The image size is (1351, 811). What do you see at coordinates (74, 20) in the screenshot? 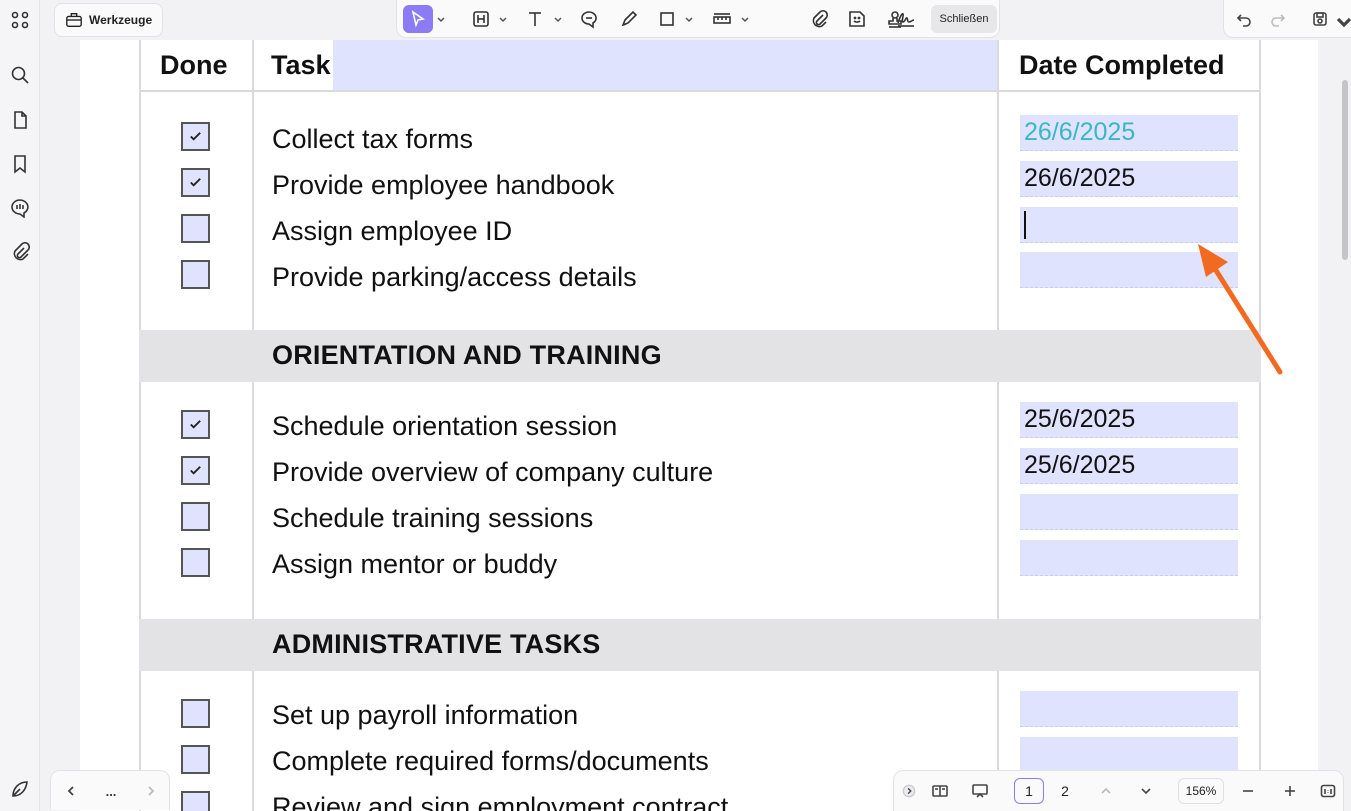
I see `toolbox-icon` at bounding box center [74, 20].